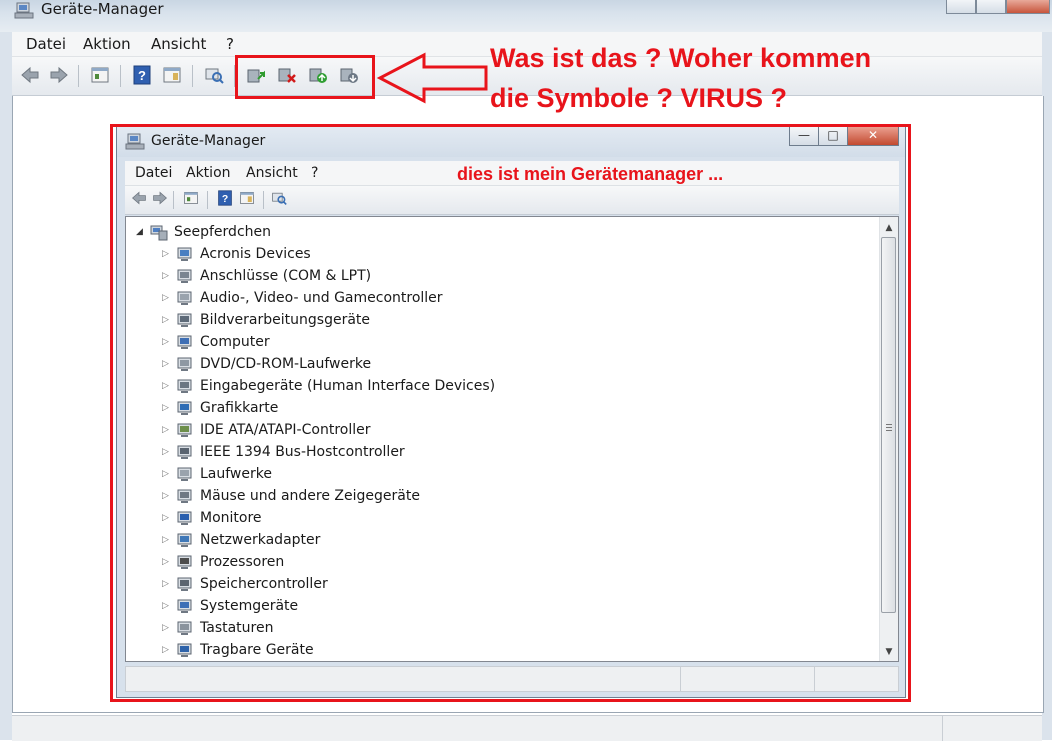  What do you see at coordinates (102, 9) in the screenshot?
I see `outer-window-title: Geräte-Manager` at bounding box center [102, 9].